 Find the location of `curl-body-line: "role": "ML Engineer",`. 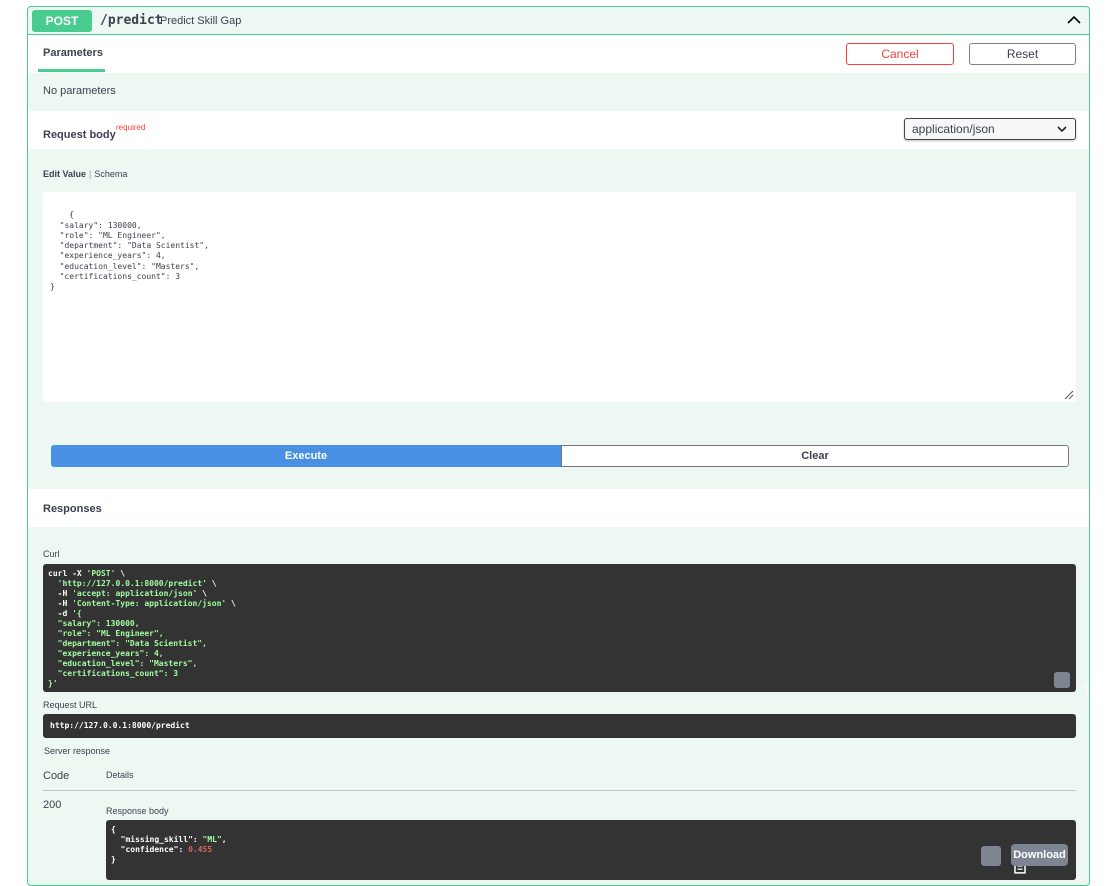

curl-body-line: "role": "ML Engineer", is located at coordinates (106, 633).